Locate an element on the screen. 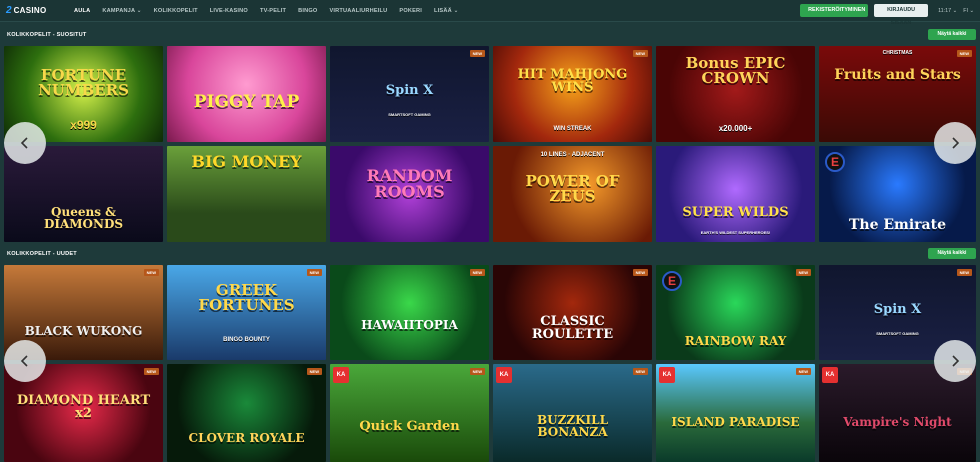 Image resolution: width=980 pixels, height=462 pixels. game-tile: PIGGY TAP is located at coordinates (246, 94).